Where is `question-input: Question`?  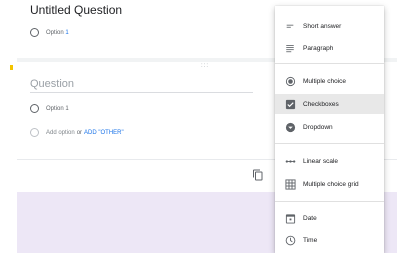 question-input: Question is located at coordinates (141, 85).